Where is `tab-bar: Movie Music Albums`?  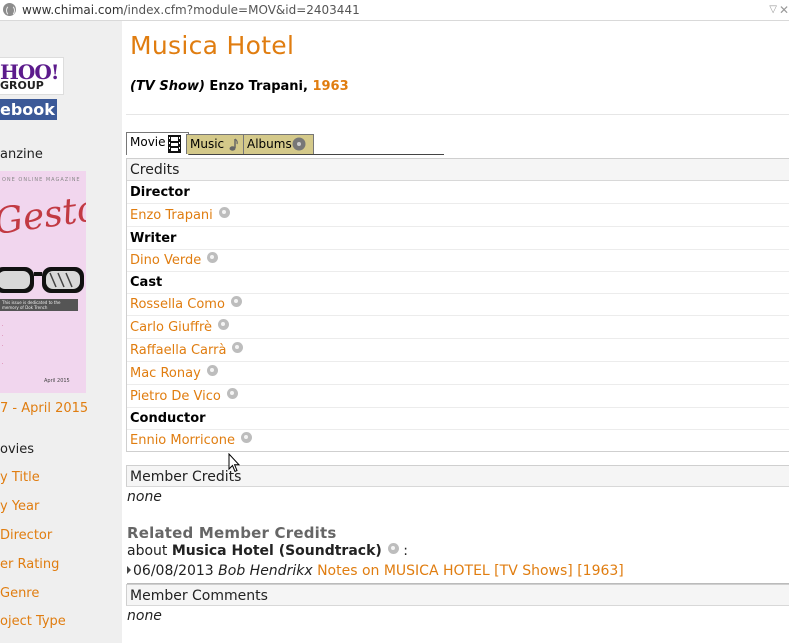
tab-bar: Movie Music Albums is located at coordinates (285, 143).